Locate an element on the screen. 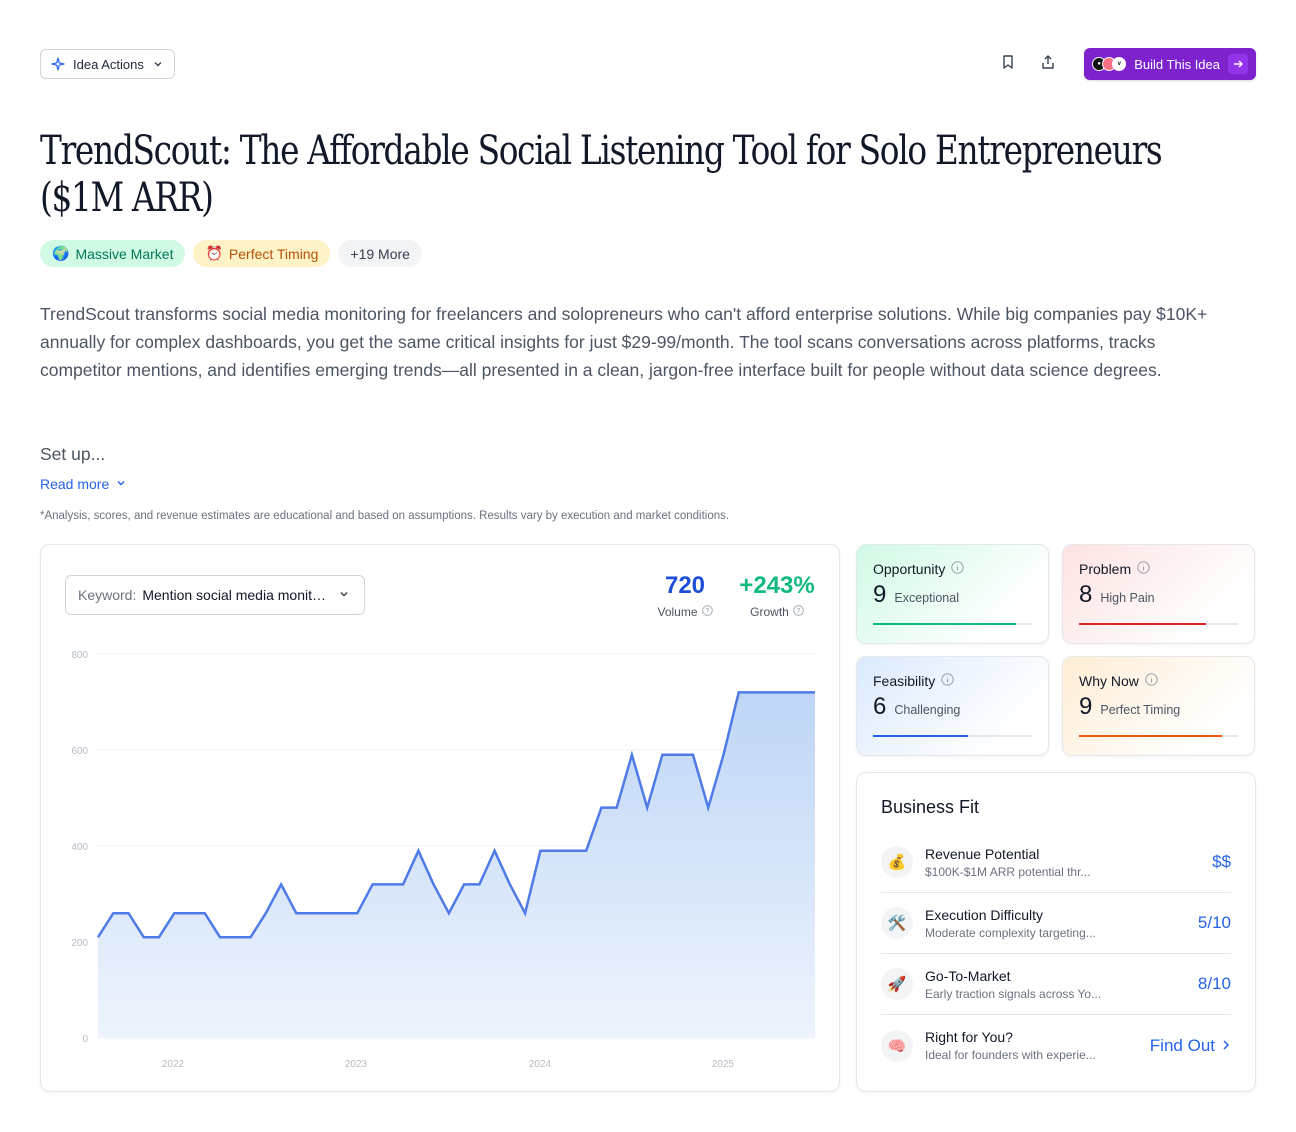 Image resolution: width=1296 pixels, height=1132 pixels. row-title: Right for You? is located at coordinates (969, 1037).